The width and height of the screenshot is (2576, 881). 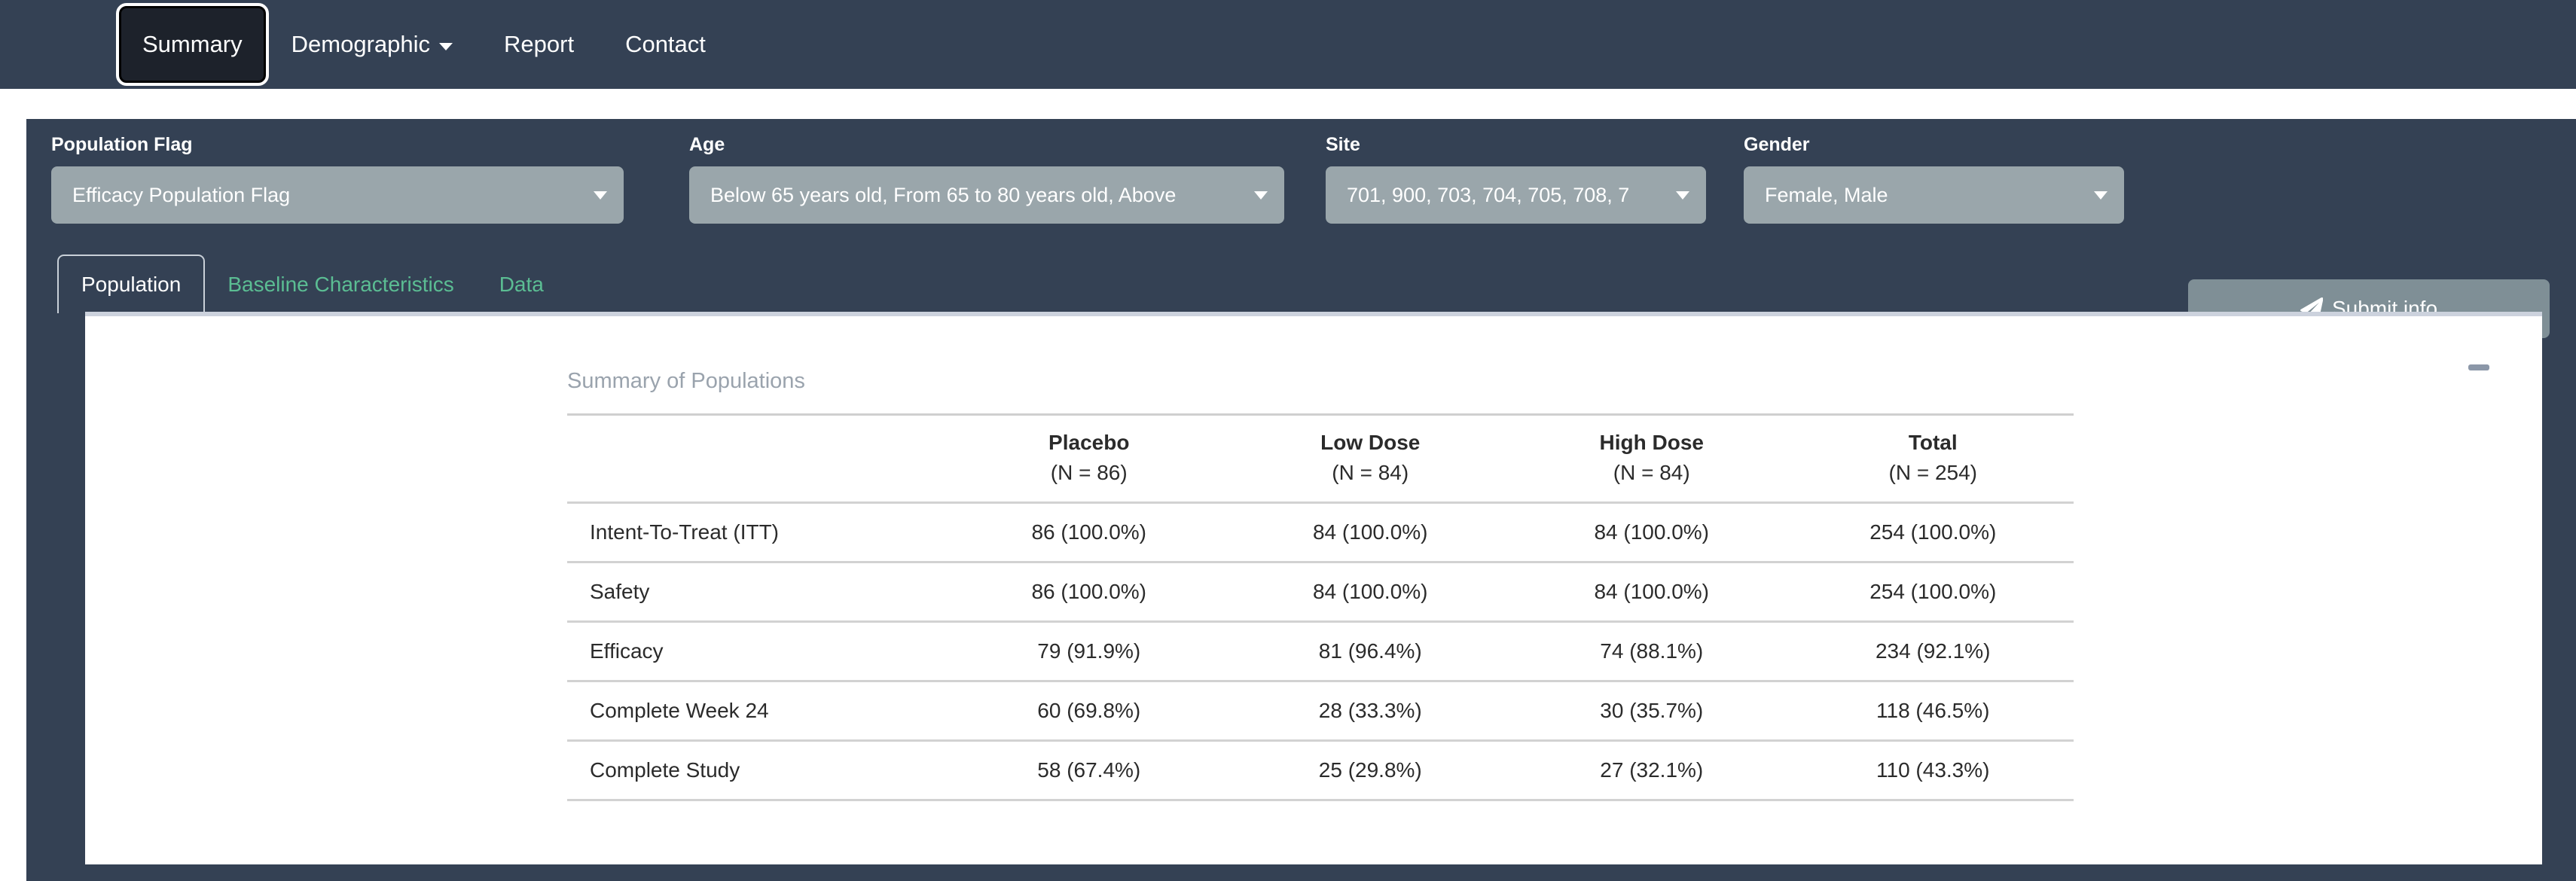 I want to click on nav-item-label: Summary, so click(x=193, y=44).